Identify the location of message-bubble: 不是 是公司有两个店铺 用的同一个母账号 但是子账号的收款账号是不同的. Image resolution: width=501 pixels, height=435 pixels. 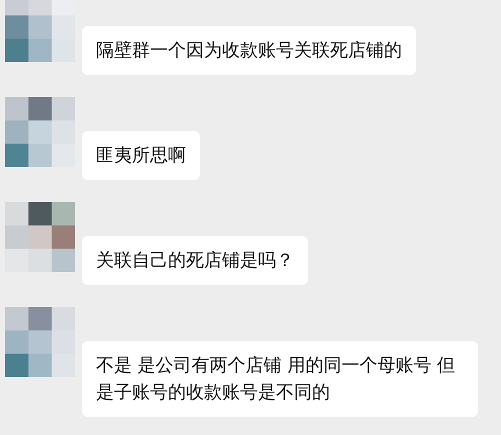
(280, 379).